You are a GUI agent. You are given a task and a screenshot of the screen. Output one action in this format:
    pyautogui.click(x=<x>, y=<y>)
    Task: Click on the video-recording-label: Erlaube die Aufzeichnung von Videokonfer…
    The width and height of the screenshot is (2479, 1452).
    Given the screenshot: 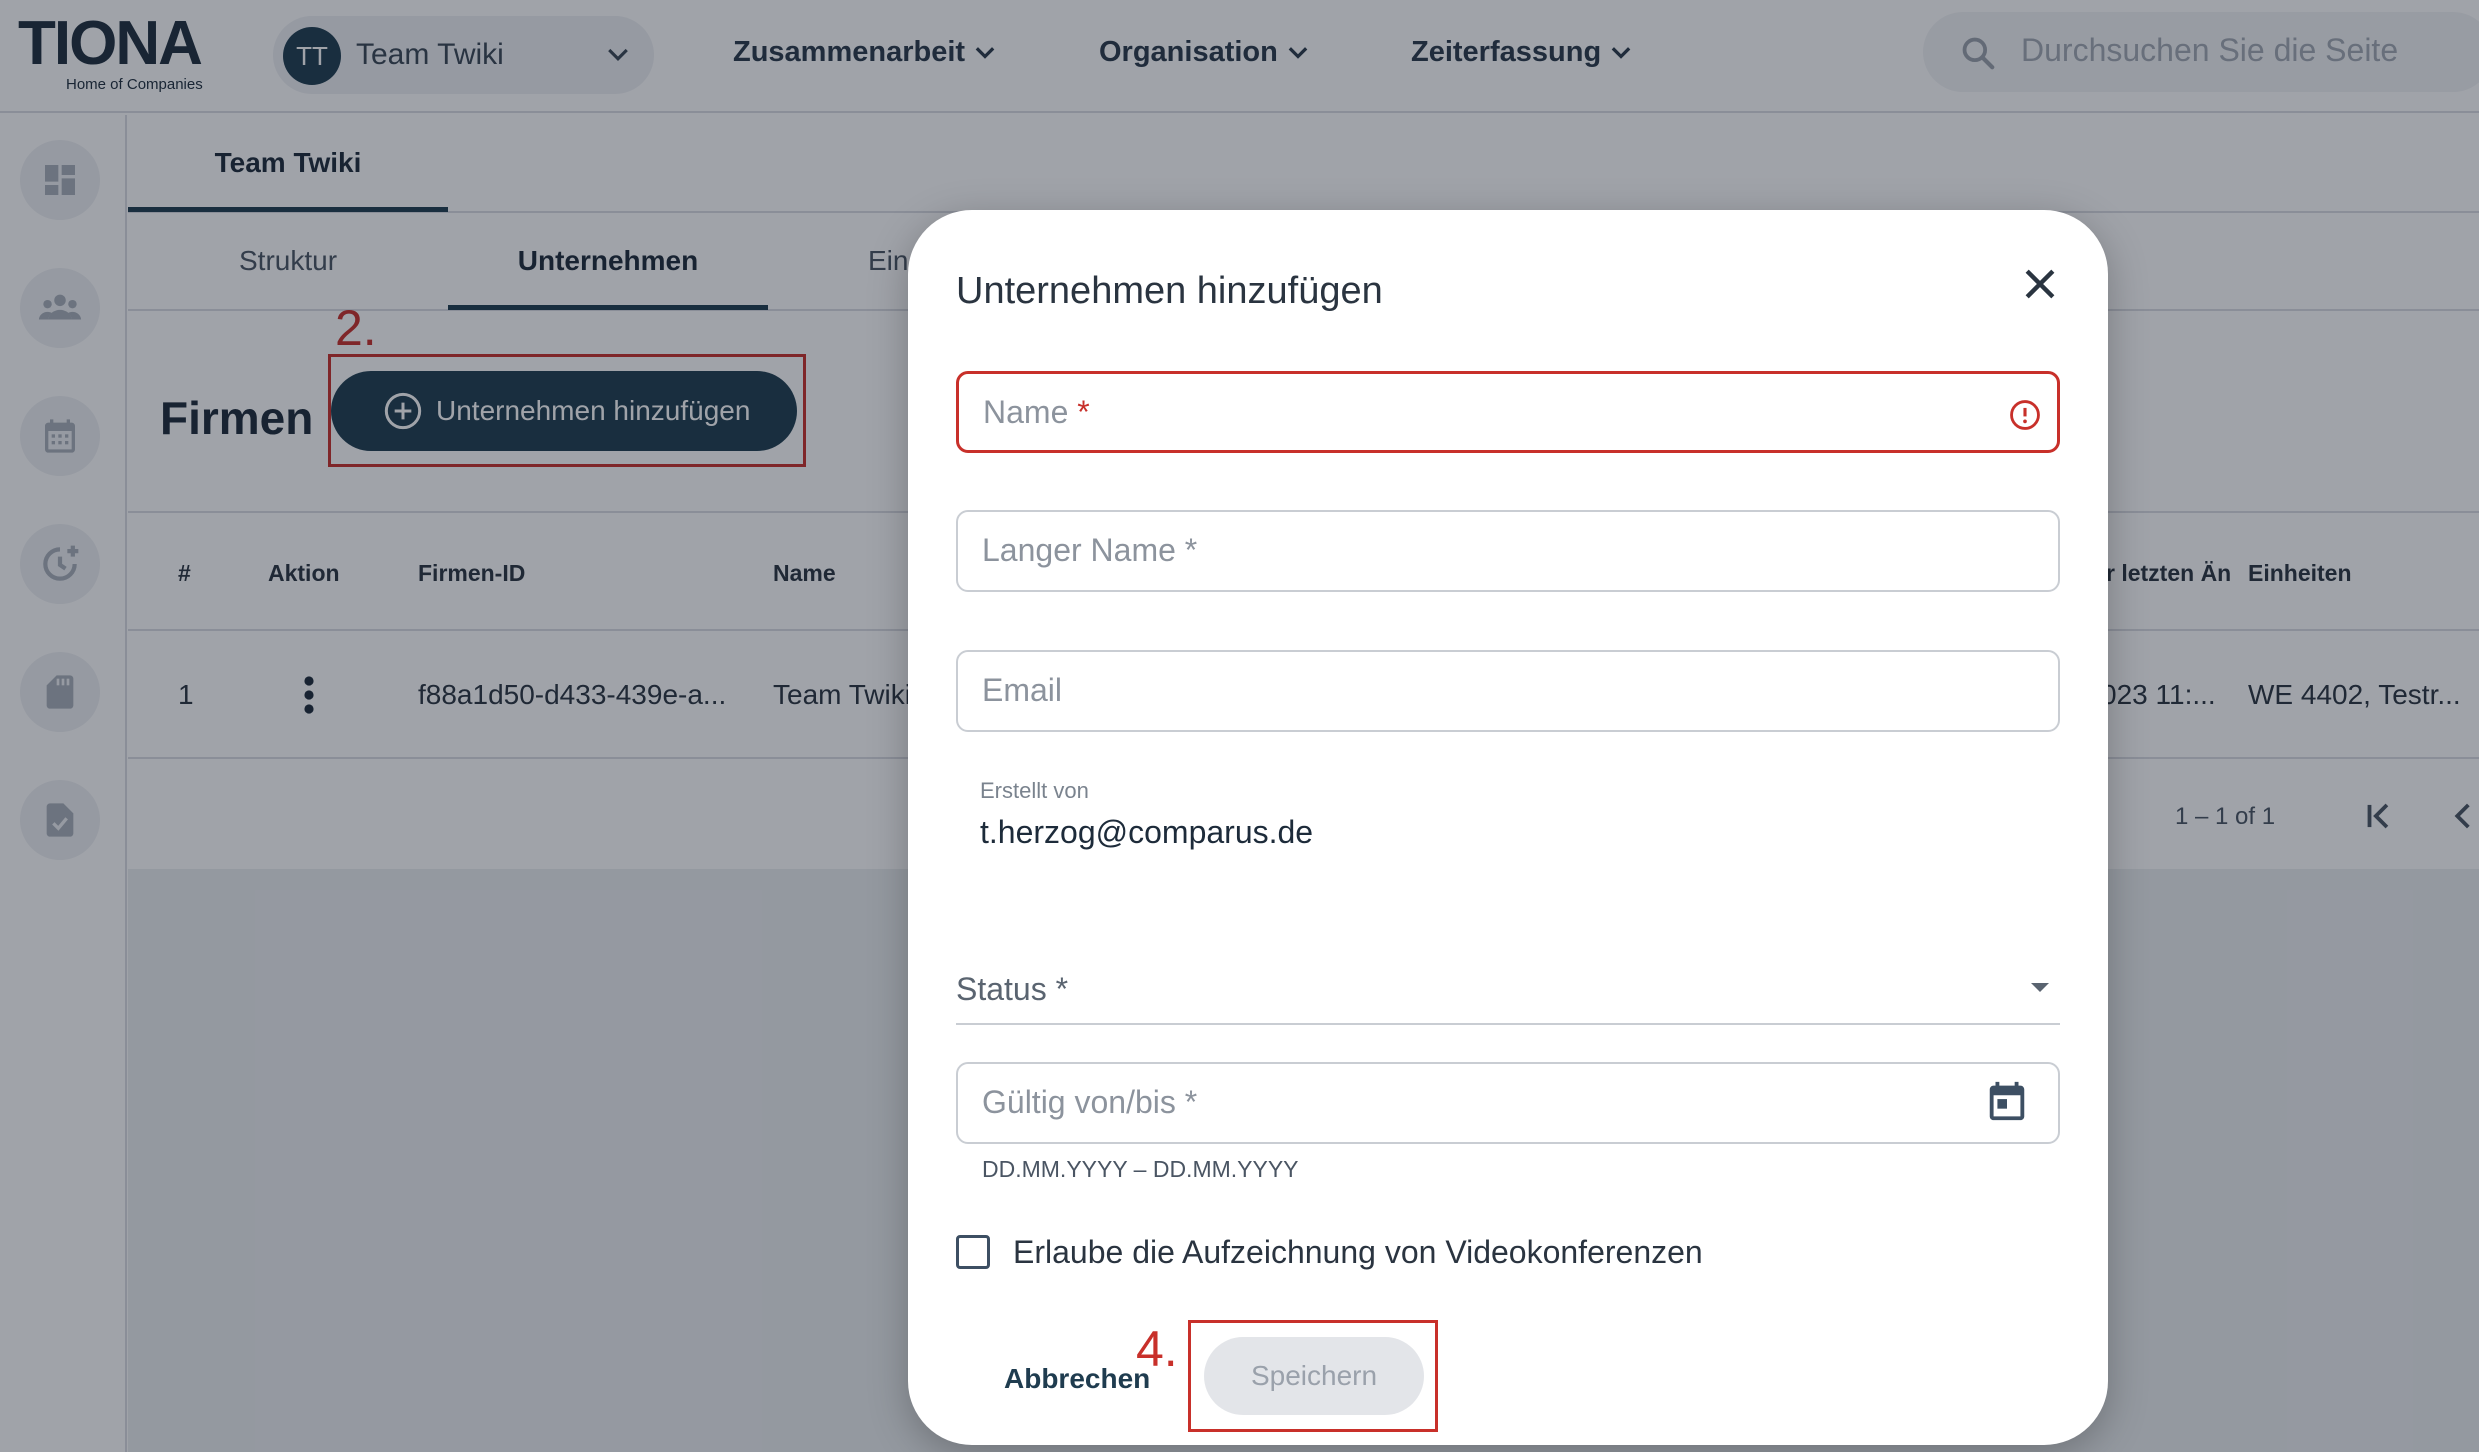 What is the action you would take?
    pyautogui.click(x=1358, y=1252)
    